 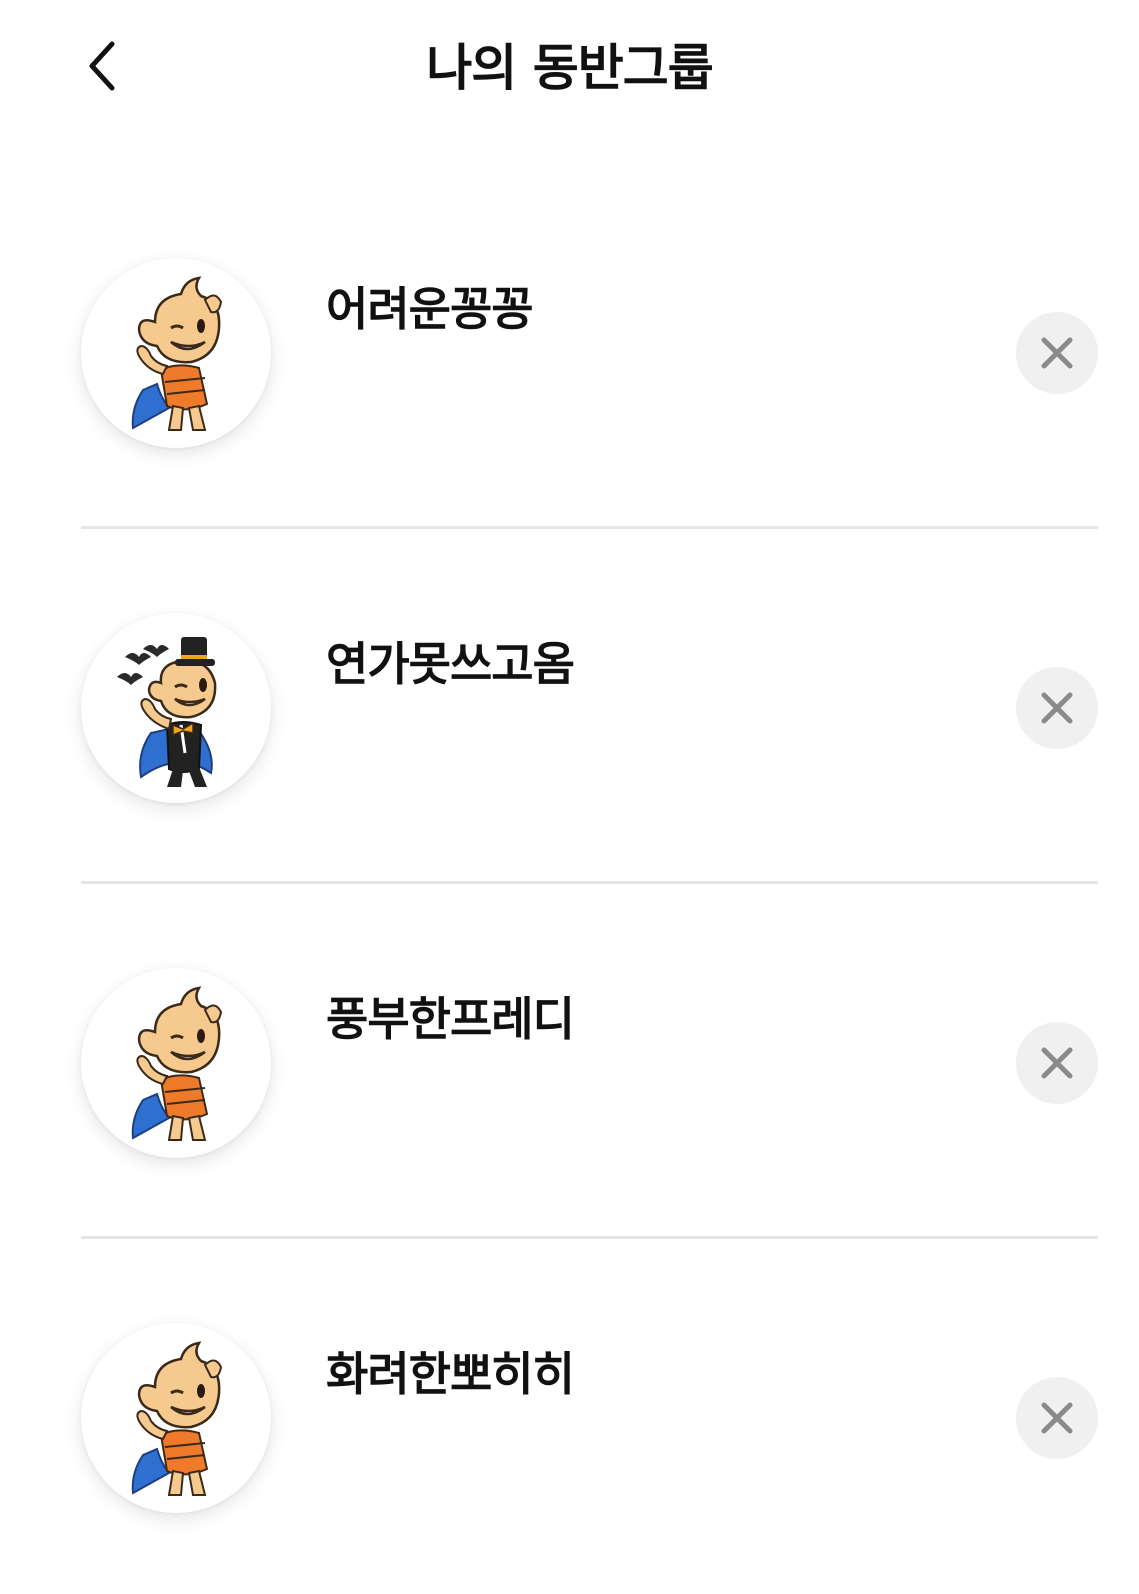 I want to click on member-name: 연가못쓰고옴, so click(x=450, y=664).